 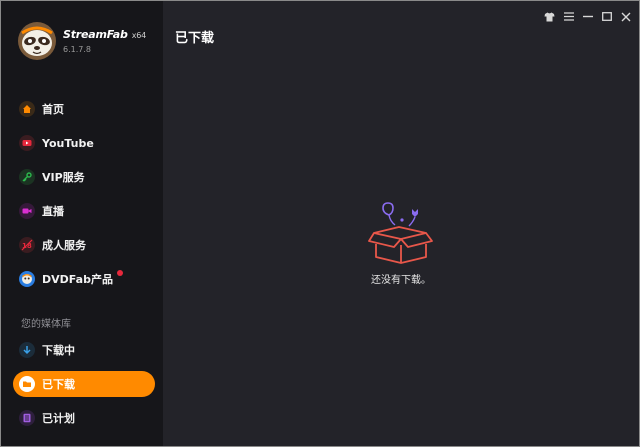 What do you see at coordinates (53, 109) in the screenshot?
I see `sidebar-item-label: 首页` at bounding box center [53, 109].